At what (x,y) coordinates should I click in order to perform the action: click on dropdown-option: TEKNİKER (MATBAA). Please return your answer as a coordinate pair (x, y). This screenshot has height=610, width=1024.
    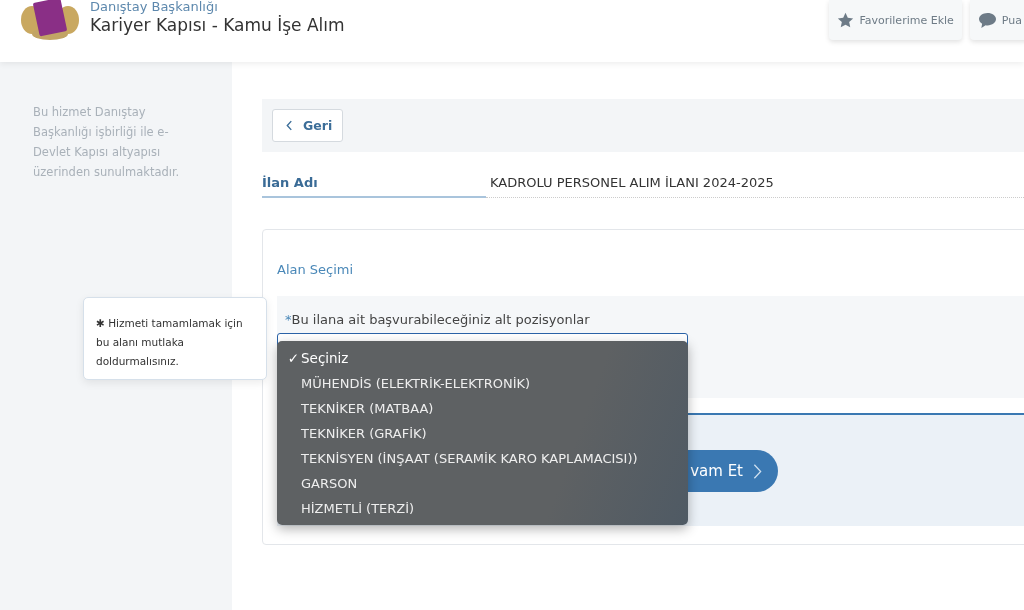
    Looking at the image, I should click on (482, 408).